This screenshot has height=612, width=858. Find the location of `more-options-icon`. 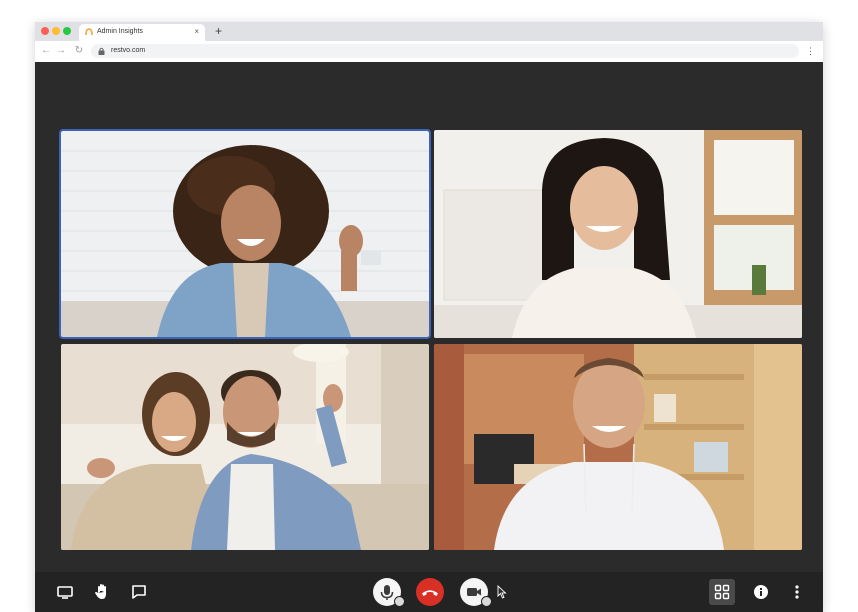

more-options-icon is located at coordinates (797, 592).